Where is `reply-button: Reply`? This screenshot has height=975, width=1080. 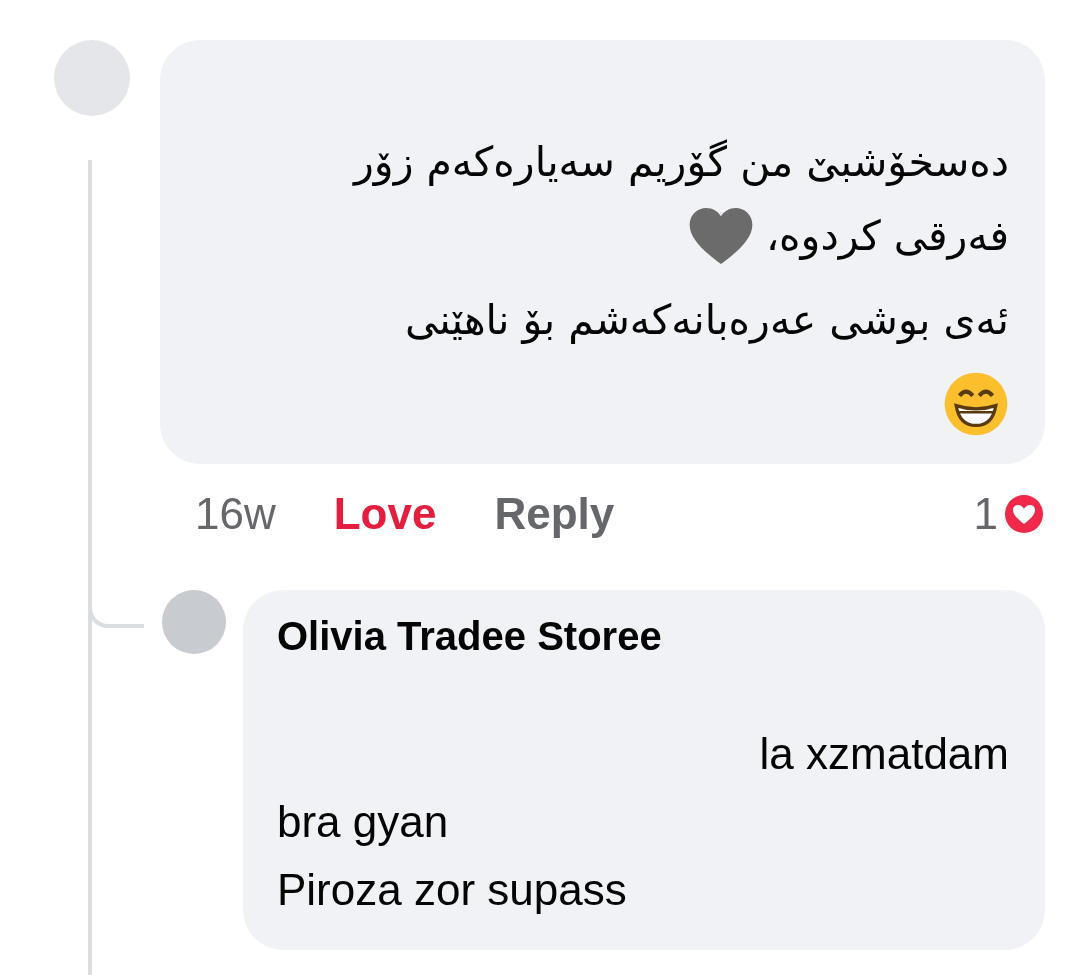 reply-button: Reply is located at coordinates (554, 514).